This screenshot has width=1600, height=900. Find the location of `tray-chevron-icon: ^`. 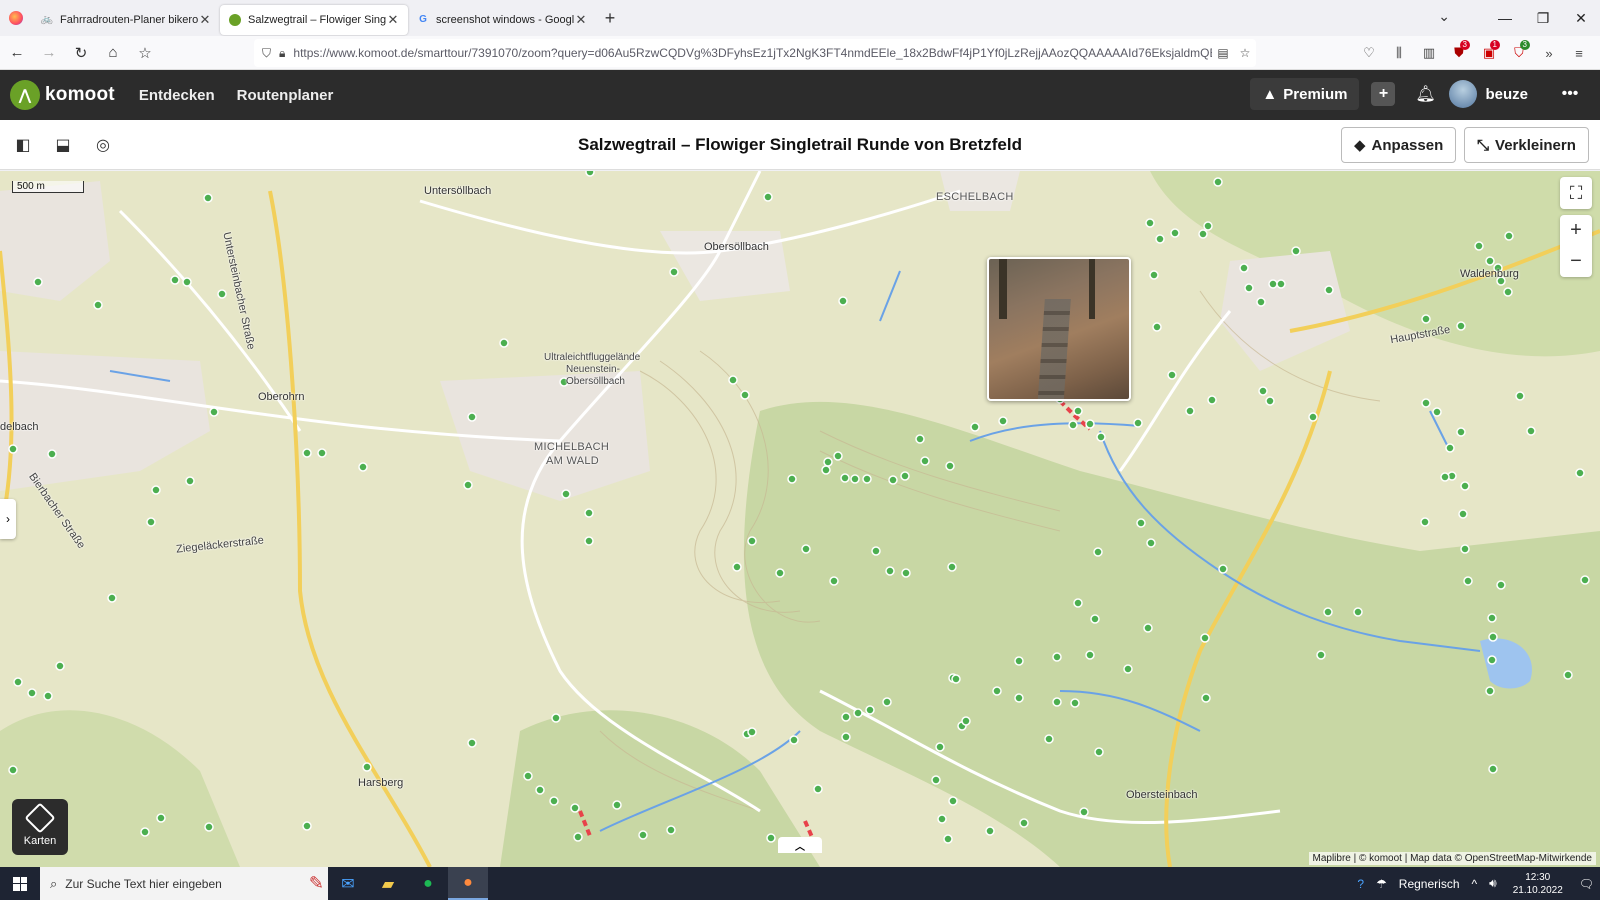

tray-chevron-icon: ^ is located at coordinates (1475, 884).